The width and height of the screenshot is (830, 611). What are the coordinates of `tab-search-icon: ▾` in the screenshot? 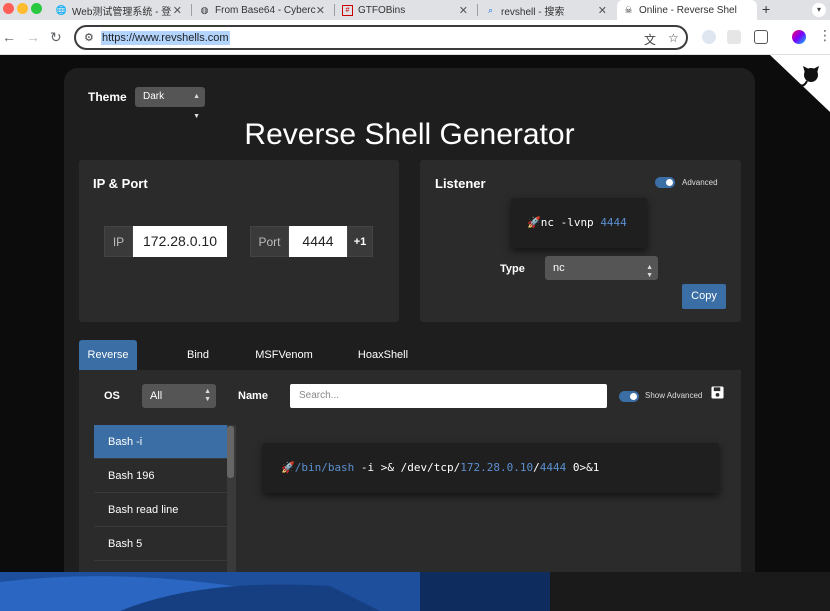 It's located at (819, 10).